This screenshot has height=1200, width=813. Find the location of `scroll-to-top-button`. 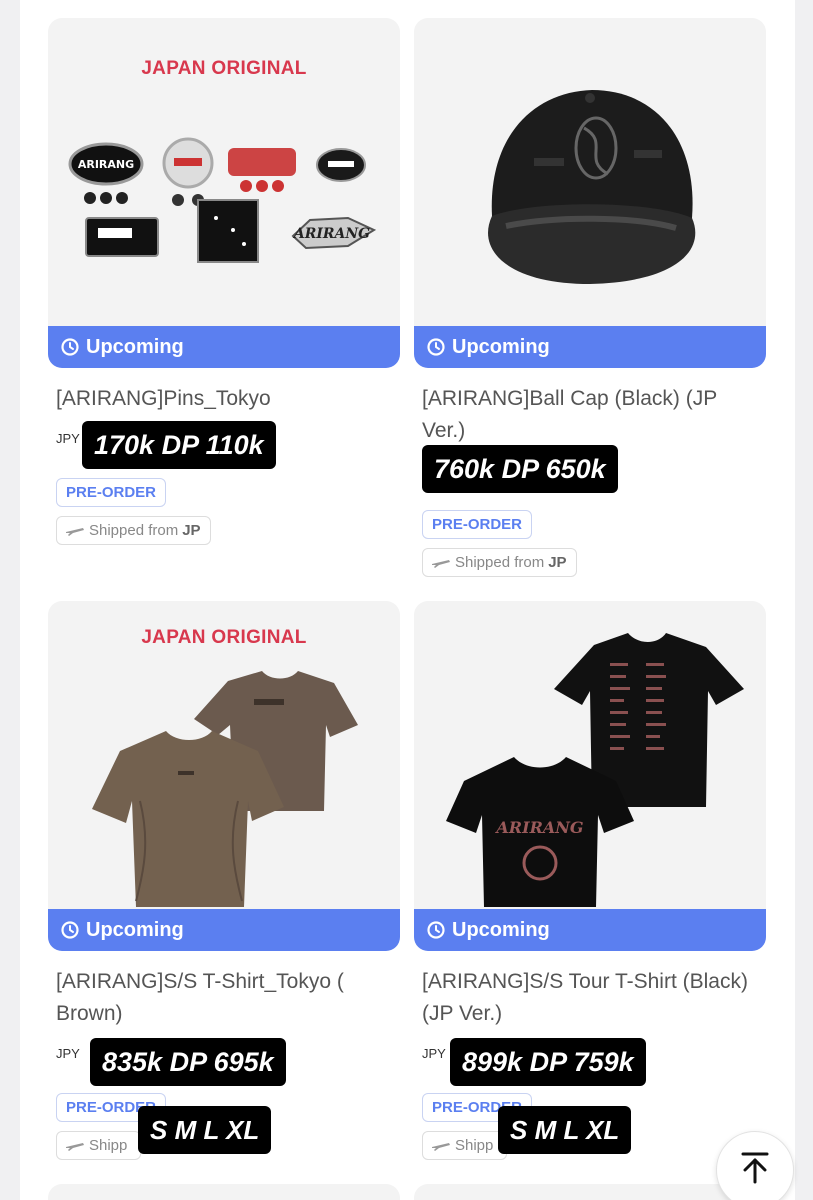

scroll-to-top-button is located at coordinates (755, 1165).